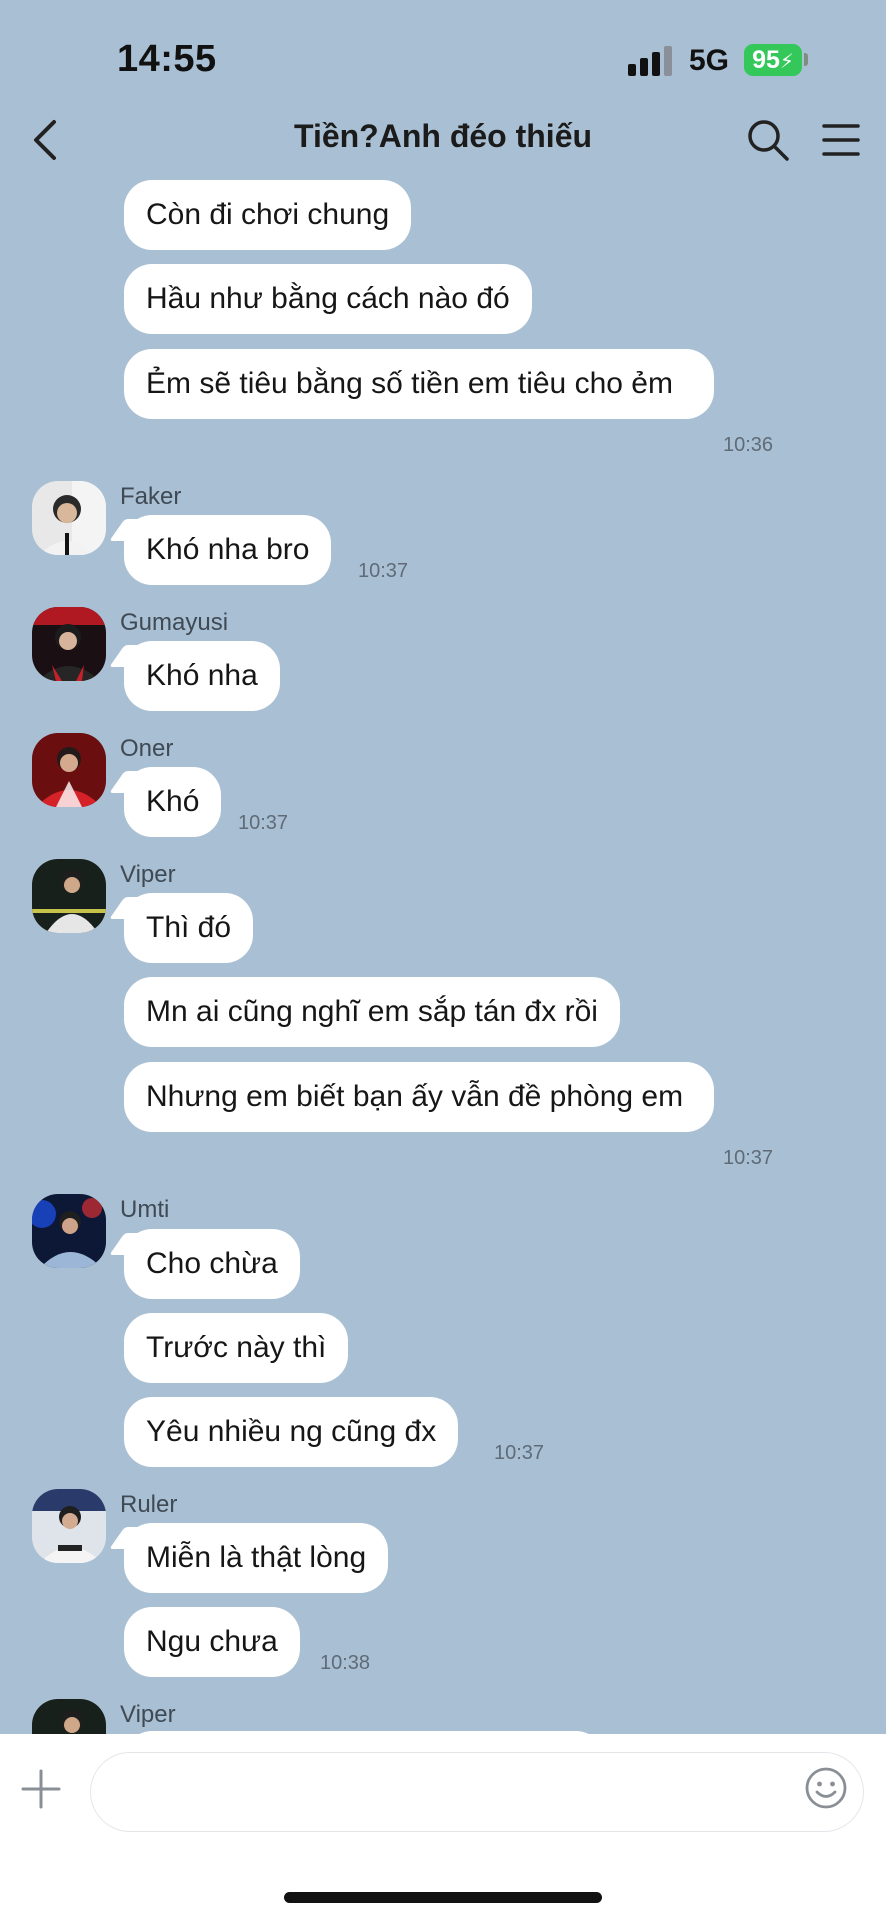  I want to click on message-bubble: Ngu chưa, so click(212, 1642).